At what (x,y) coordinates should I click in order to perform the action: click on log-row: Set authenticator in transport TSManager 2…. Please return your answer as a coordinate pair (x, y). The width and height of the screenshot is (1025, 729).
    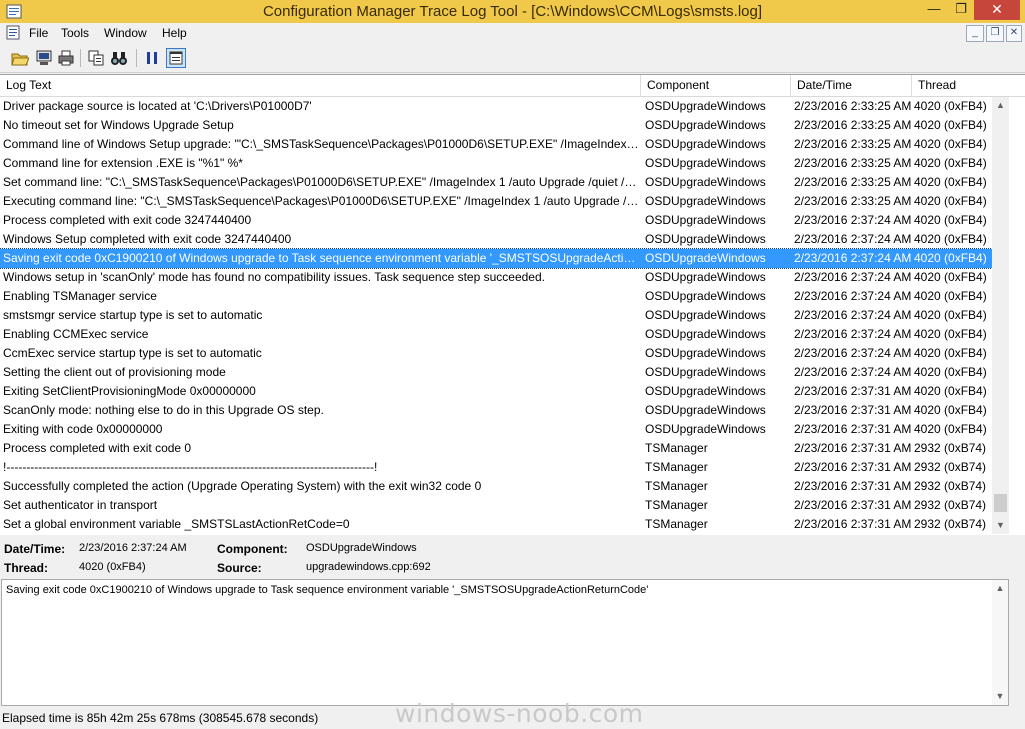
    Looking at the image, I should click on (496, 505).